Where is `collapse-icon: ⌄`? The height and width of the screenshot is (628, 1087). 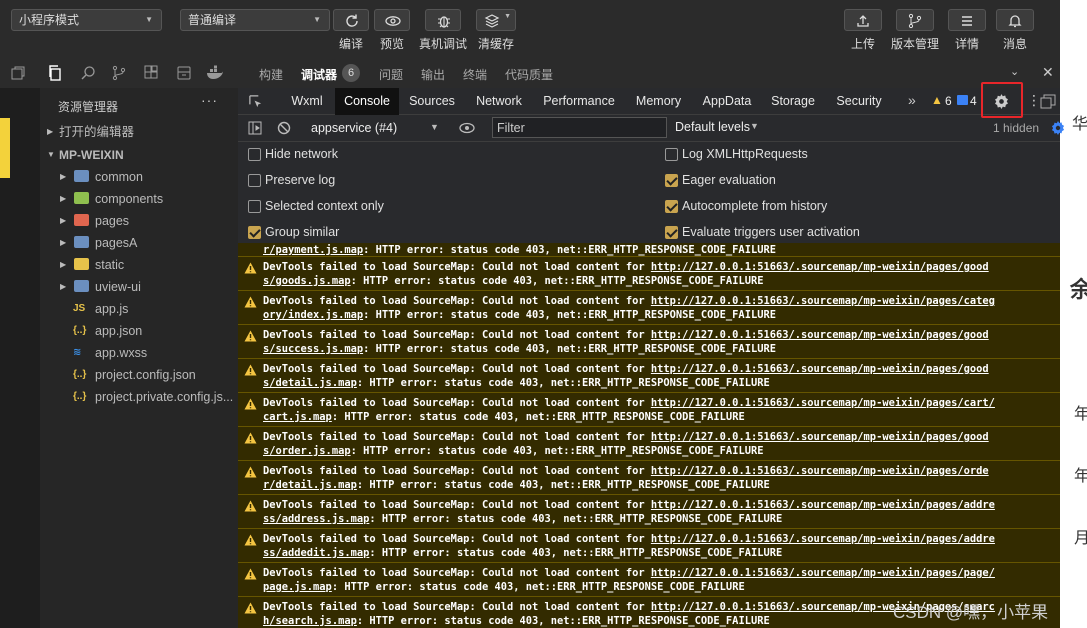
collapse-icon: ⌄ is located at coordinates (1014, 71).